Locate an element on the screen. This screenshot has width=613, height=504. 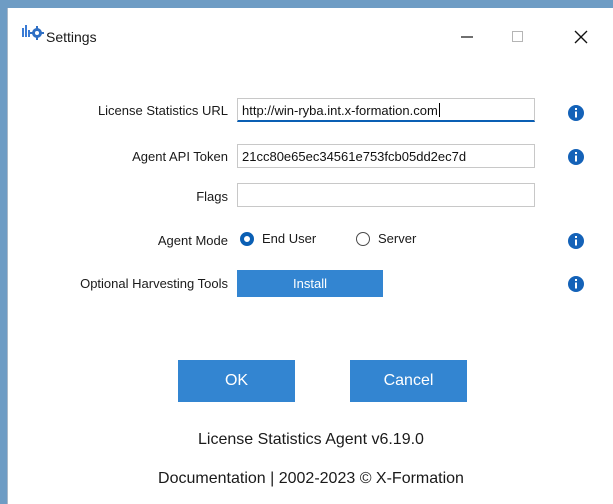
window-title: Settings is located at coordinates (71, 37).